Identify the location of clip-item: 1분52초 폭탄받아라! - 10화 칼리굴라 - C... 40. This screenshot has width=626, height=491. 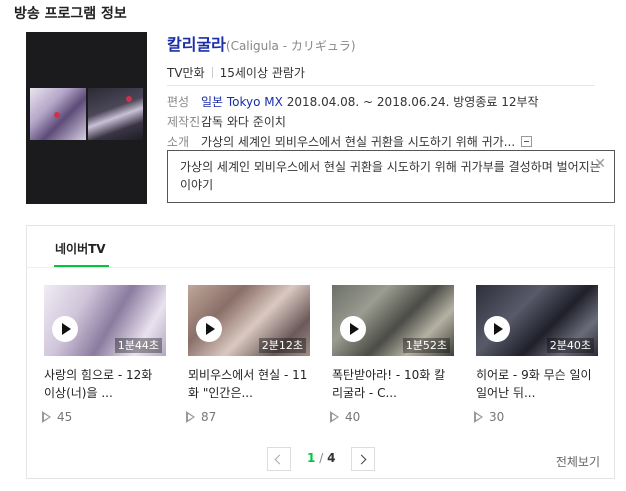
(392, 354).